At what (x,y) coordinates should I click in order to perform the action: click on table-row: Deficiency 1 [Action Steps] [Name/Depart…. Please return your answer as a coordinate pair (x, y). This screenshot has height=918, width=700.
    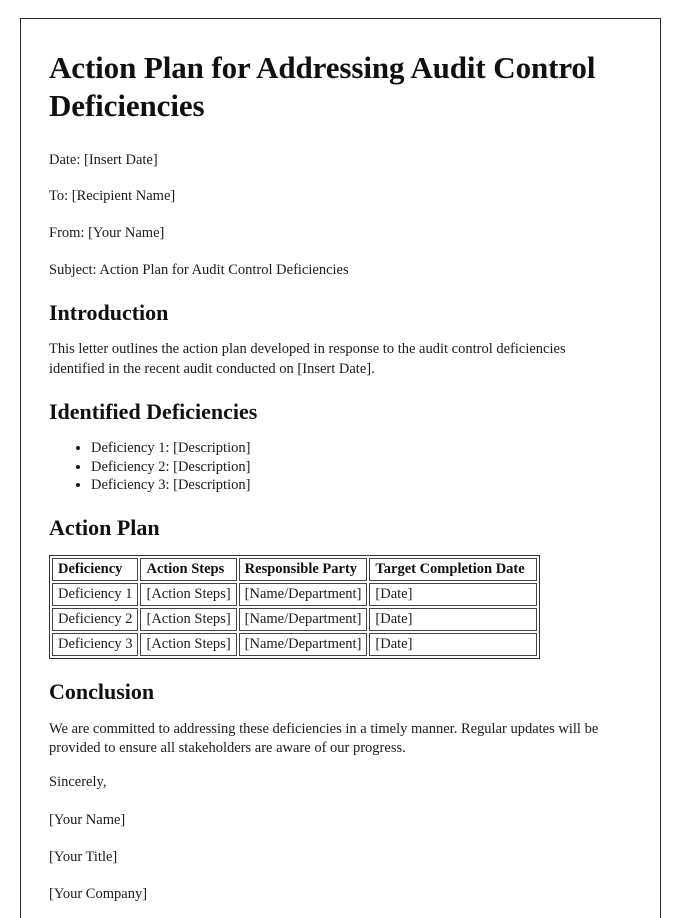
    Looking at the image, I should click on (295, 595).